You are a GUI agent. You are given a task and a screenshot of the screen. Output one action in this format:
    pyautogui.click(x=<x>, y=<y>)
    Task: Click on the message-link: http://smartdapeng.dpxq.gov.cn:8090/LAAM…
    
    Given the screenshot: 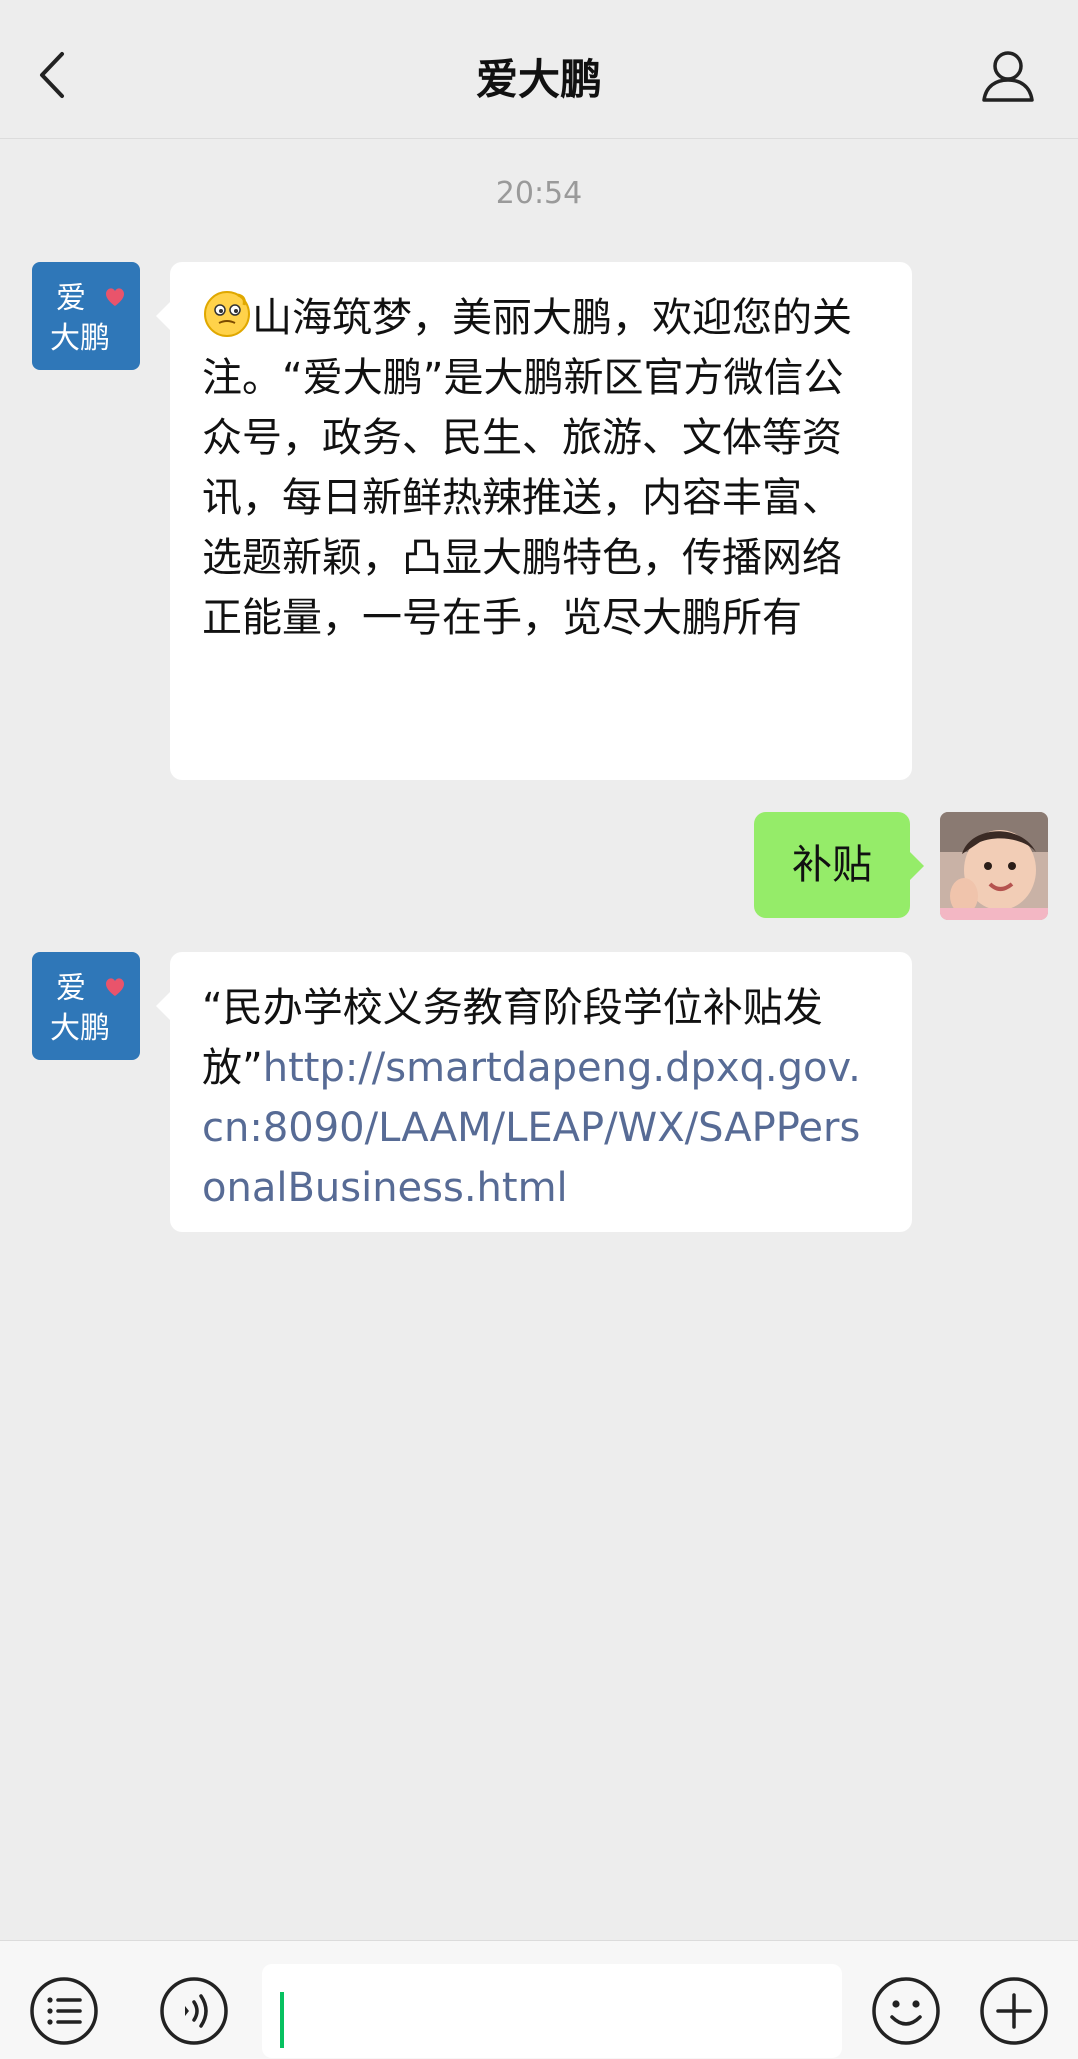 What is the action you would take?
    pyautogui.click(x=531, y=1128)
    